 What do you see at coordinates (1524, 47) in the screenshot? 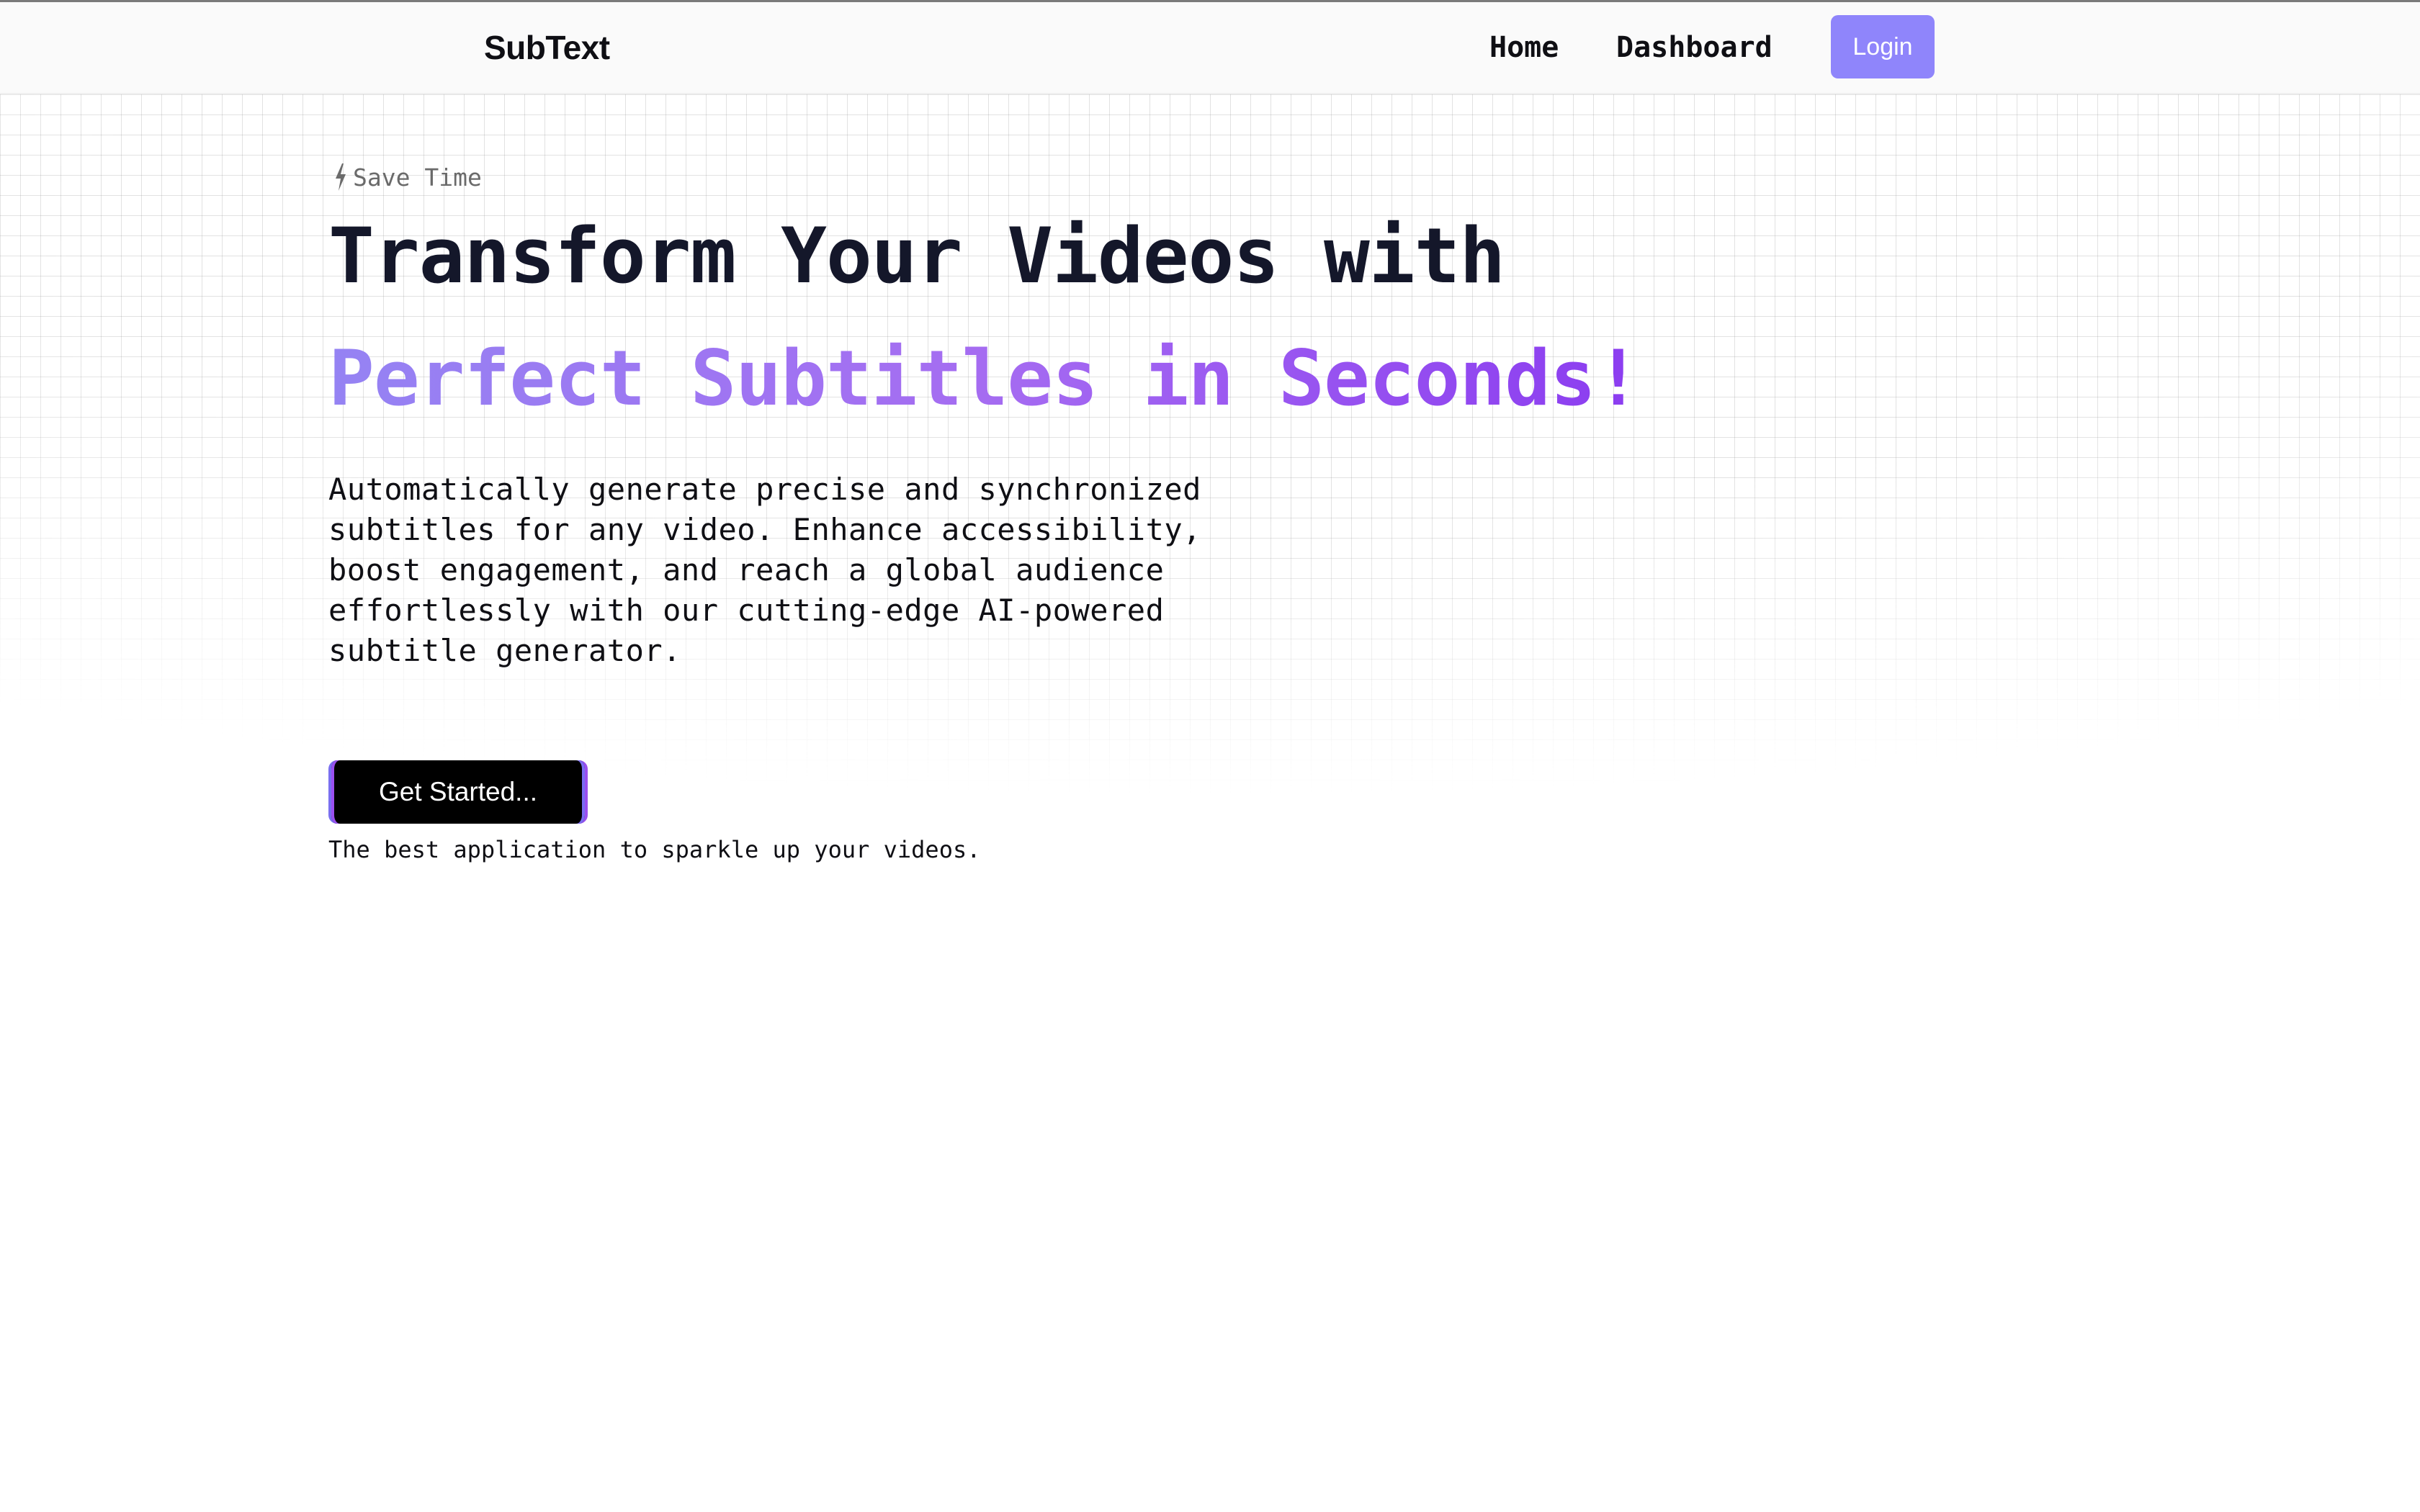
I see `nav-link-home: Home` at bounding box center [1524, 47].